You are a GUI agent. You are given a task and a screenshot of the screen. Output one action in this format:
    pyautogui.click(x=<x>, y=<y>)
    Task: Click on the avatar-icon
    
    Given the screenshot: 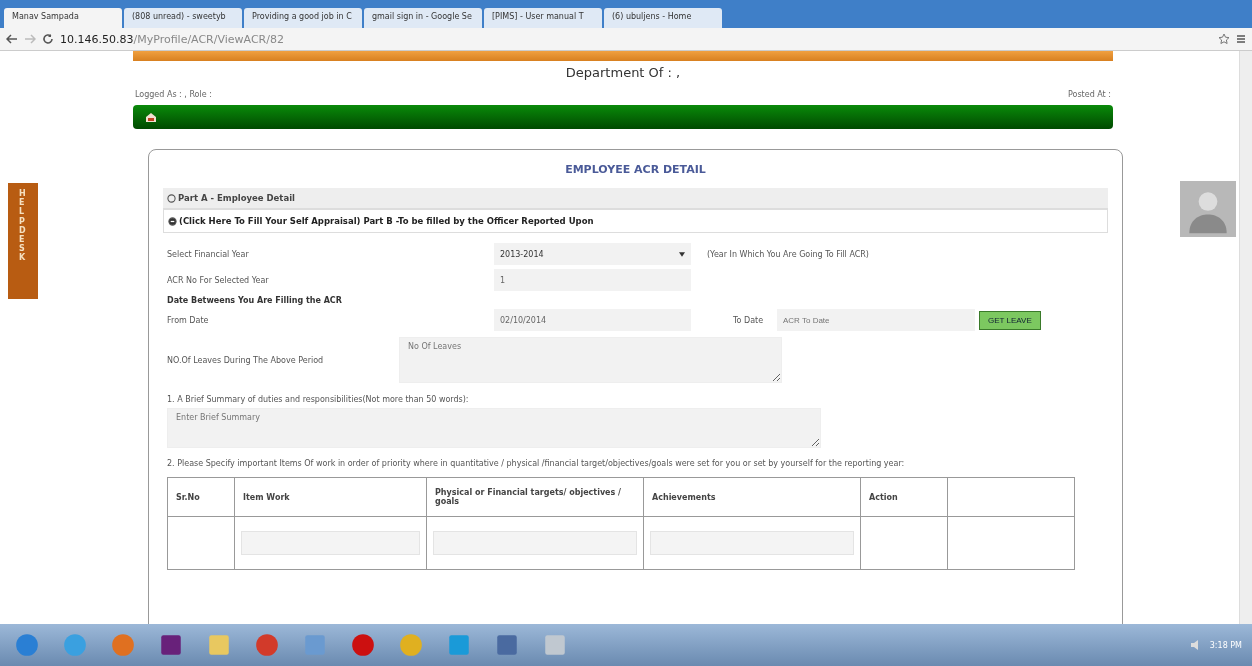 What is the action you would take?
    pyautogui.click(x=1208, y=209)
    